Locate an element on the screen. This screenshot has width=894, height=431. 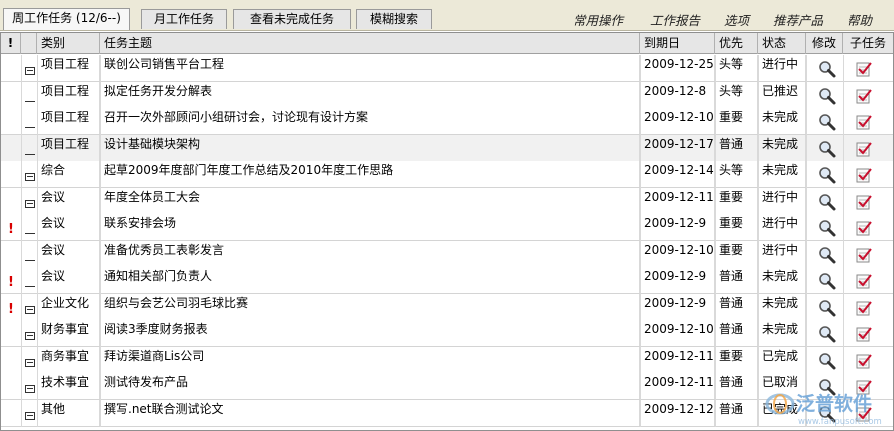
table-row: 财务事宜 阅读3季度财务报表 2009-12-10 普通 未完成 is located at coordinates (447, 333).